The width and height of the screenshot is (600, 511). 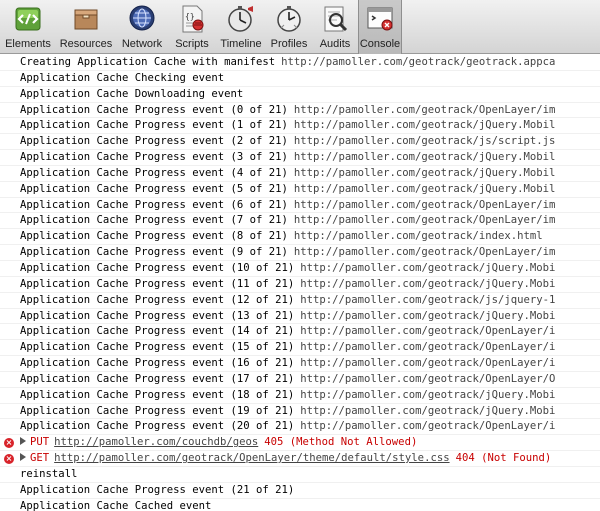 What do you see at coordinates (40, 458) in the screenshot?
I see `http-method: GET` at bounding box center [40, 458].